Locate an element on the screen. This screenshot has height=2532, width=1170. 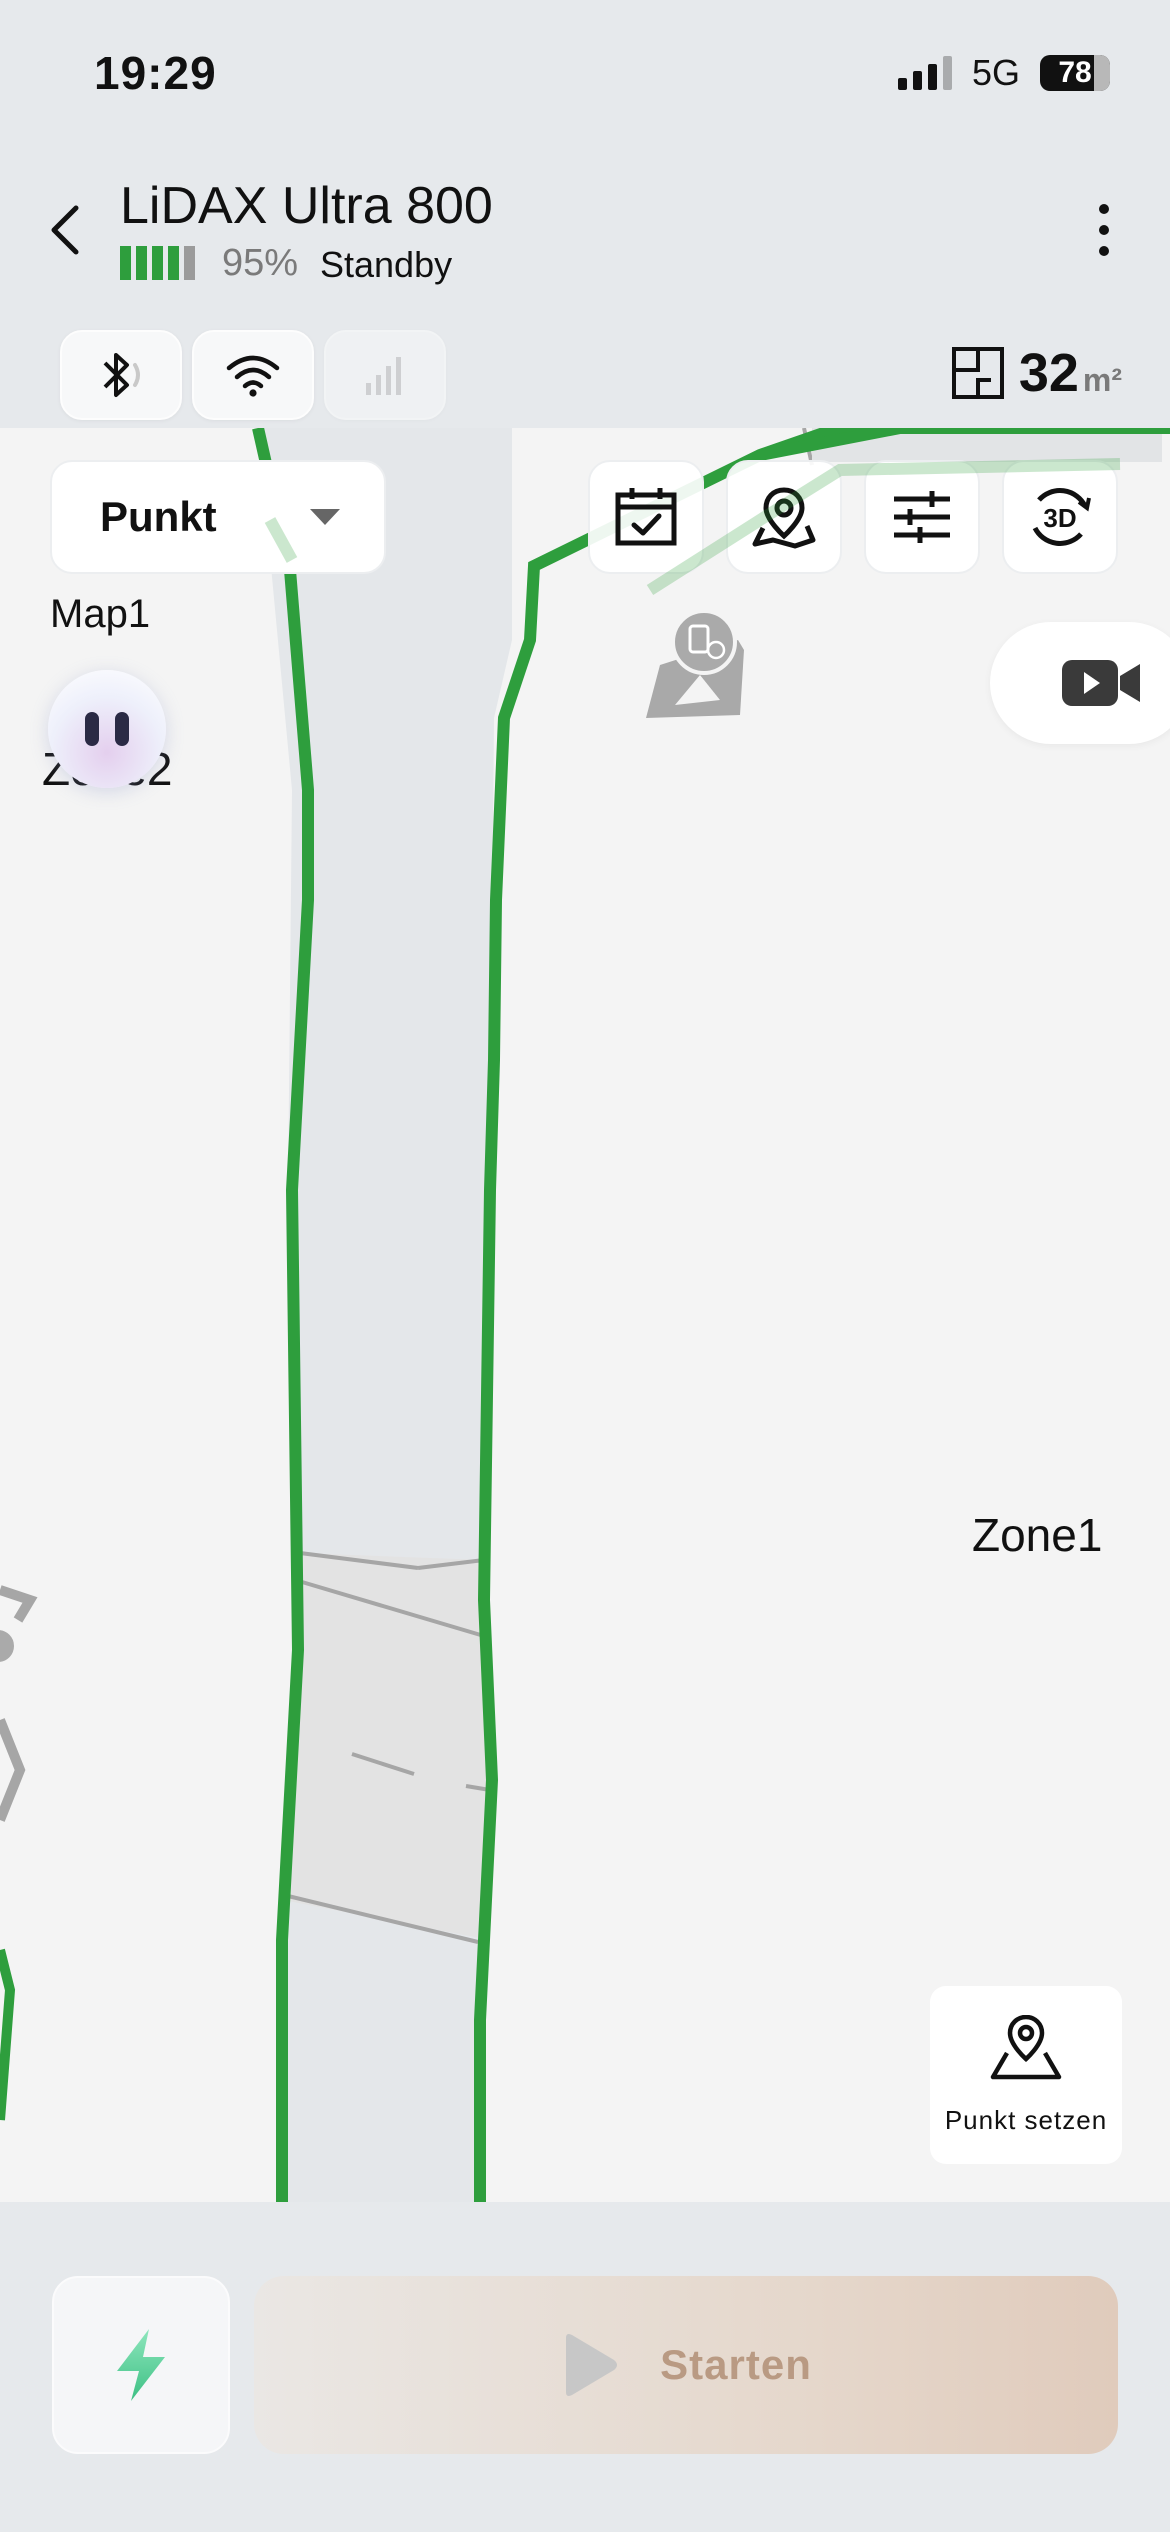
more-options-button is located at coordinates (1104, 230).